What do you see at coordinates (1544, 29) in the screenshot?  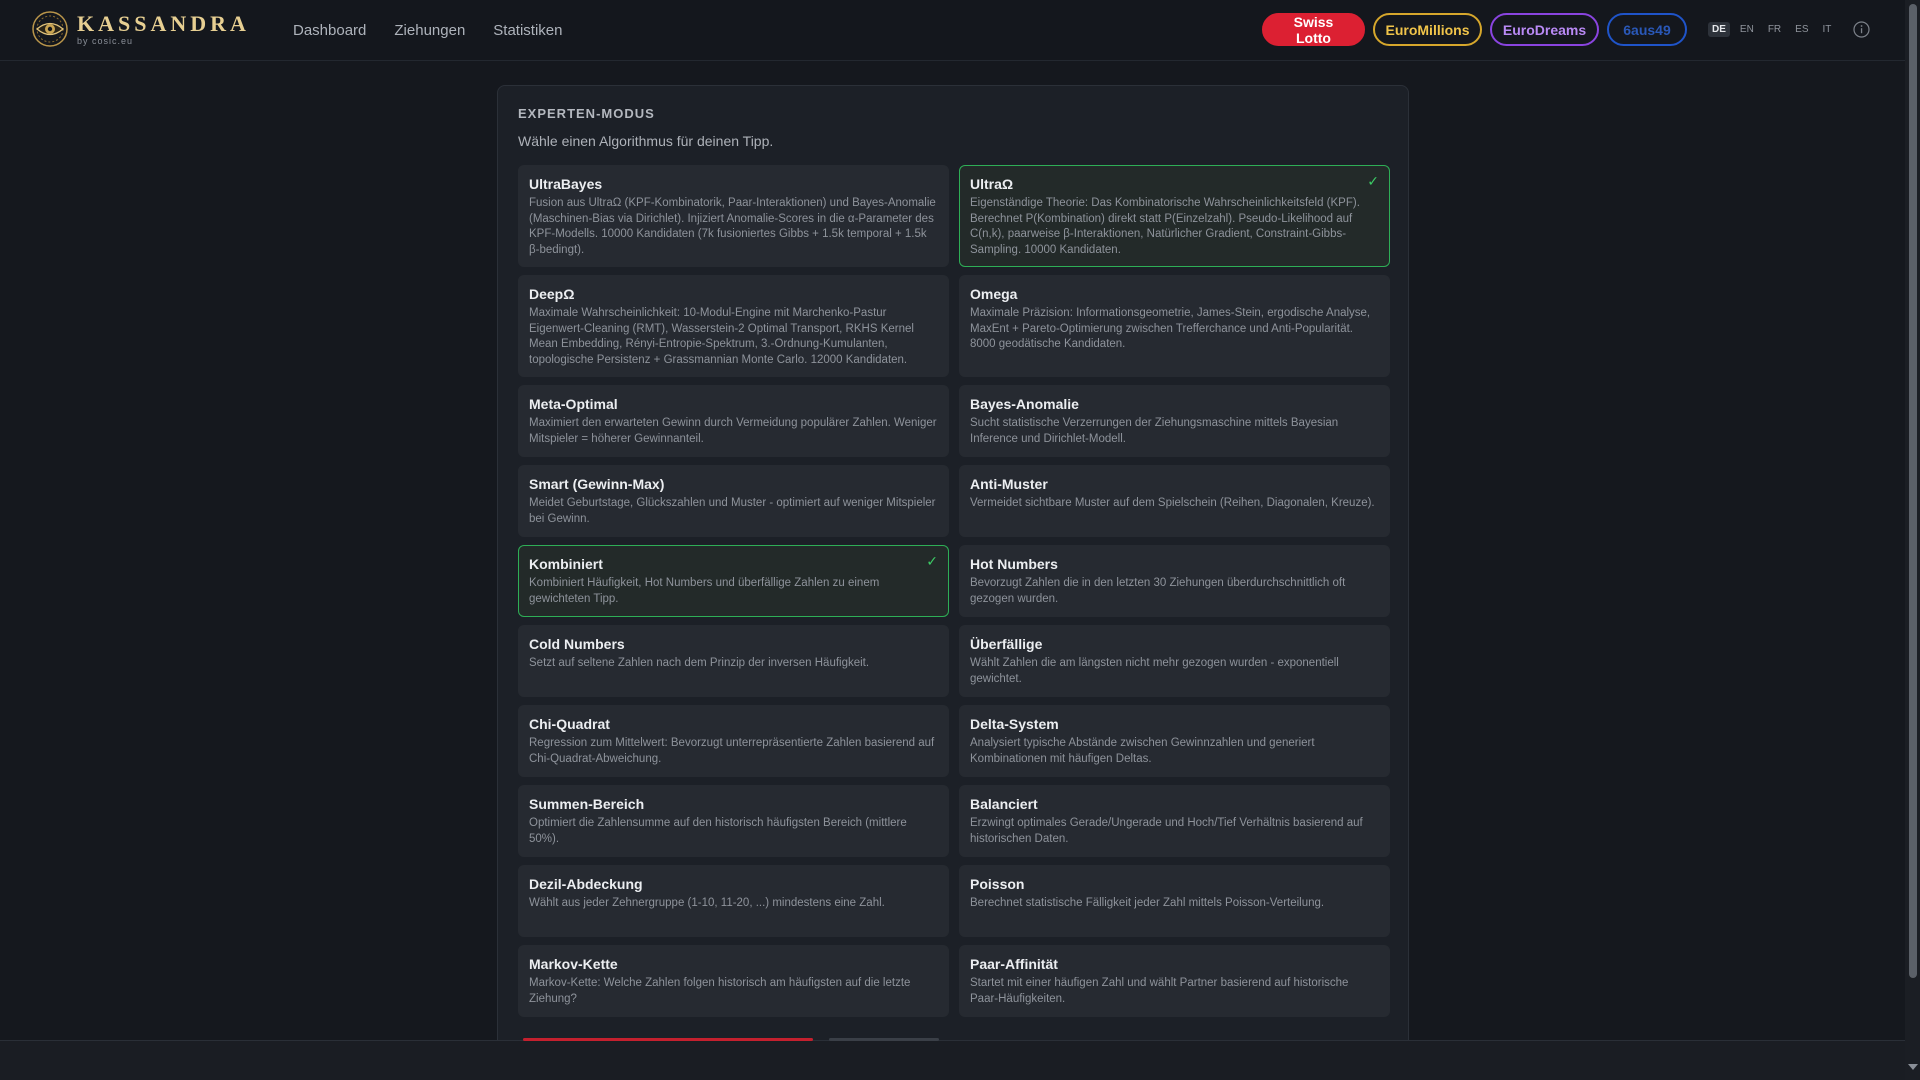 I see `eurodreams-button: EuroDreams` at bounding box center [1544, 29].